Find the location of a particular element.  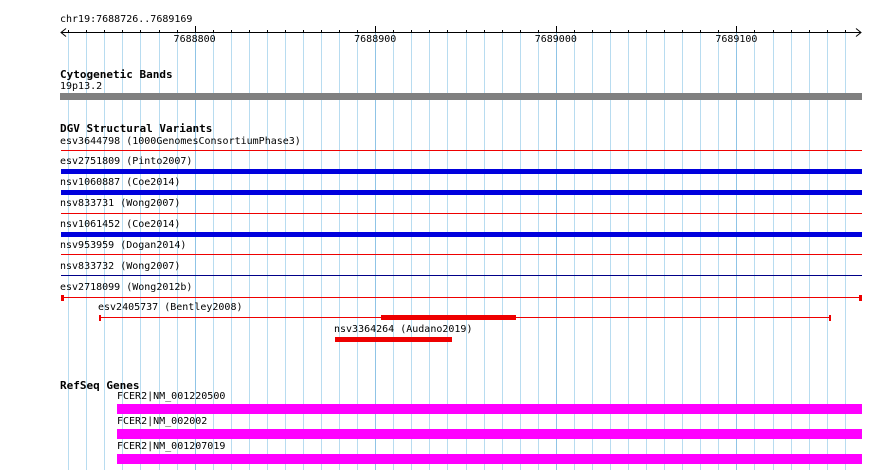

cytoband-bar is located at coordinates (461, 96).